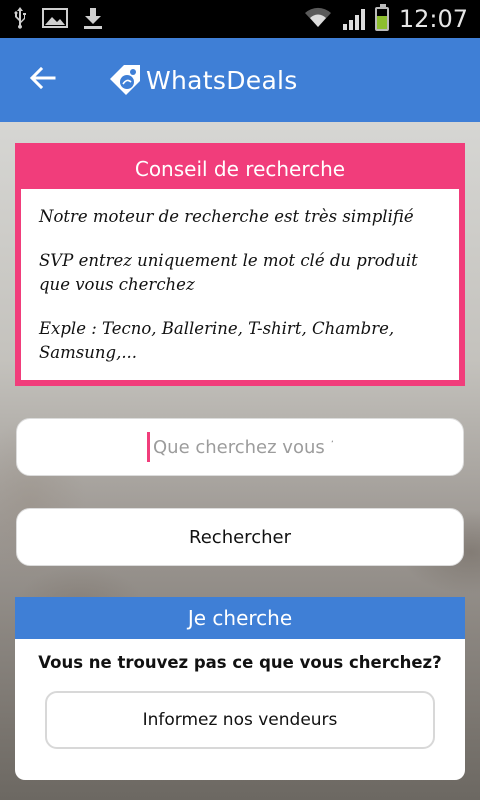 The height and width of the screenshot is (800, 480). What do you see at coordinates (222, 80) in the screenshot?
I see `app-title: WhatsDeals` at bounding box center [222, 80].